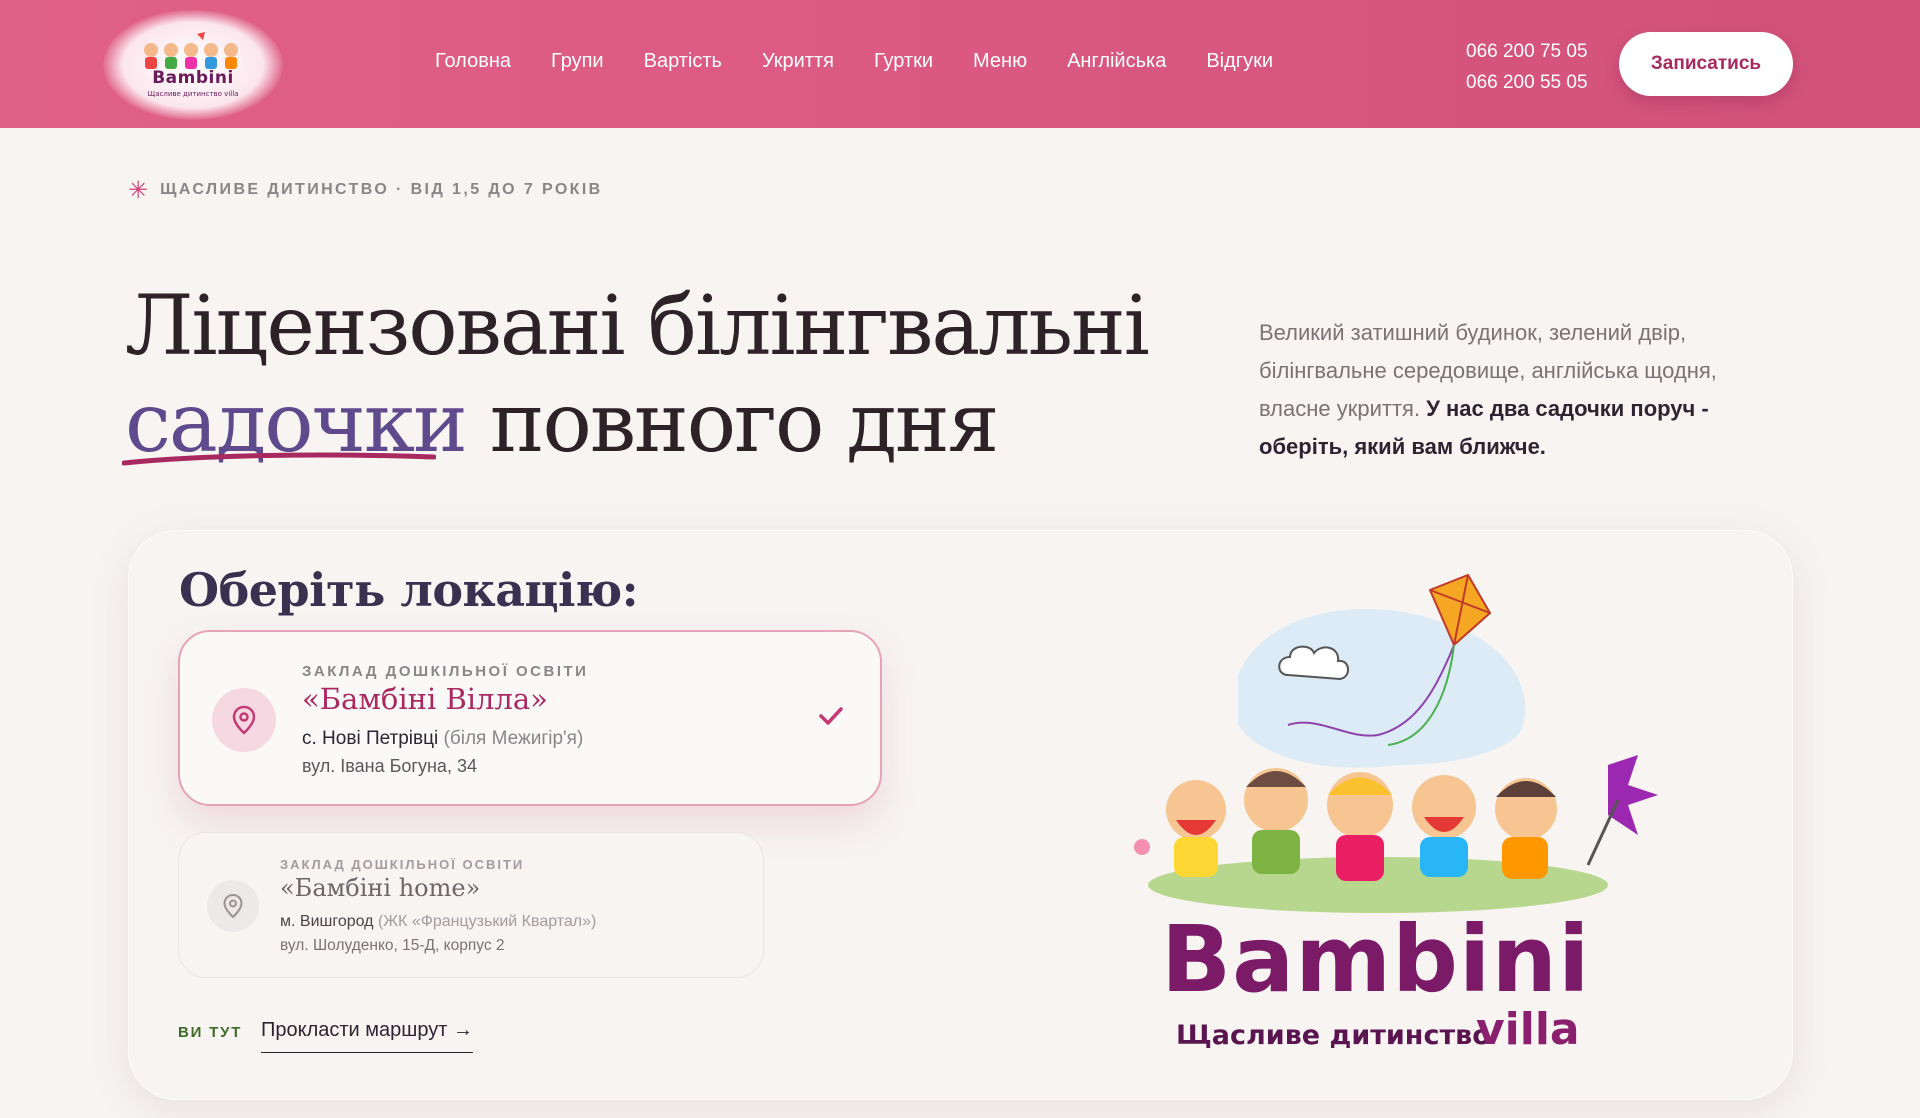  I want to click on location-street: вул. Шолуденко, 15-Д, корпус 2, so click(392, 945).